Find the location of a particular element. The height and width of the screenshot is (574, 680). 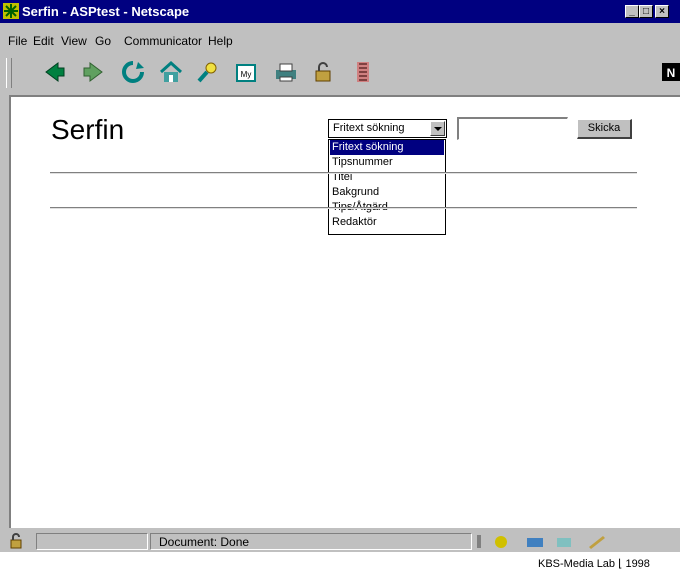

menu-file: File is located at coordinates (17, 41).